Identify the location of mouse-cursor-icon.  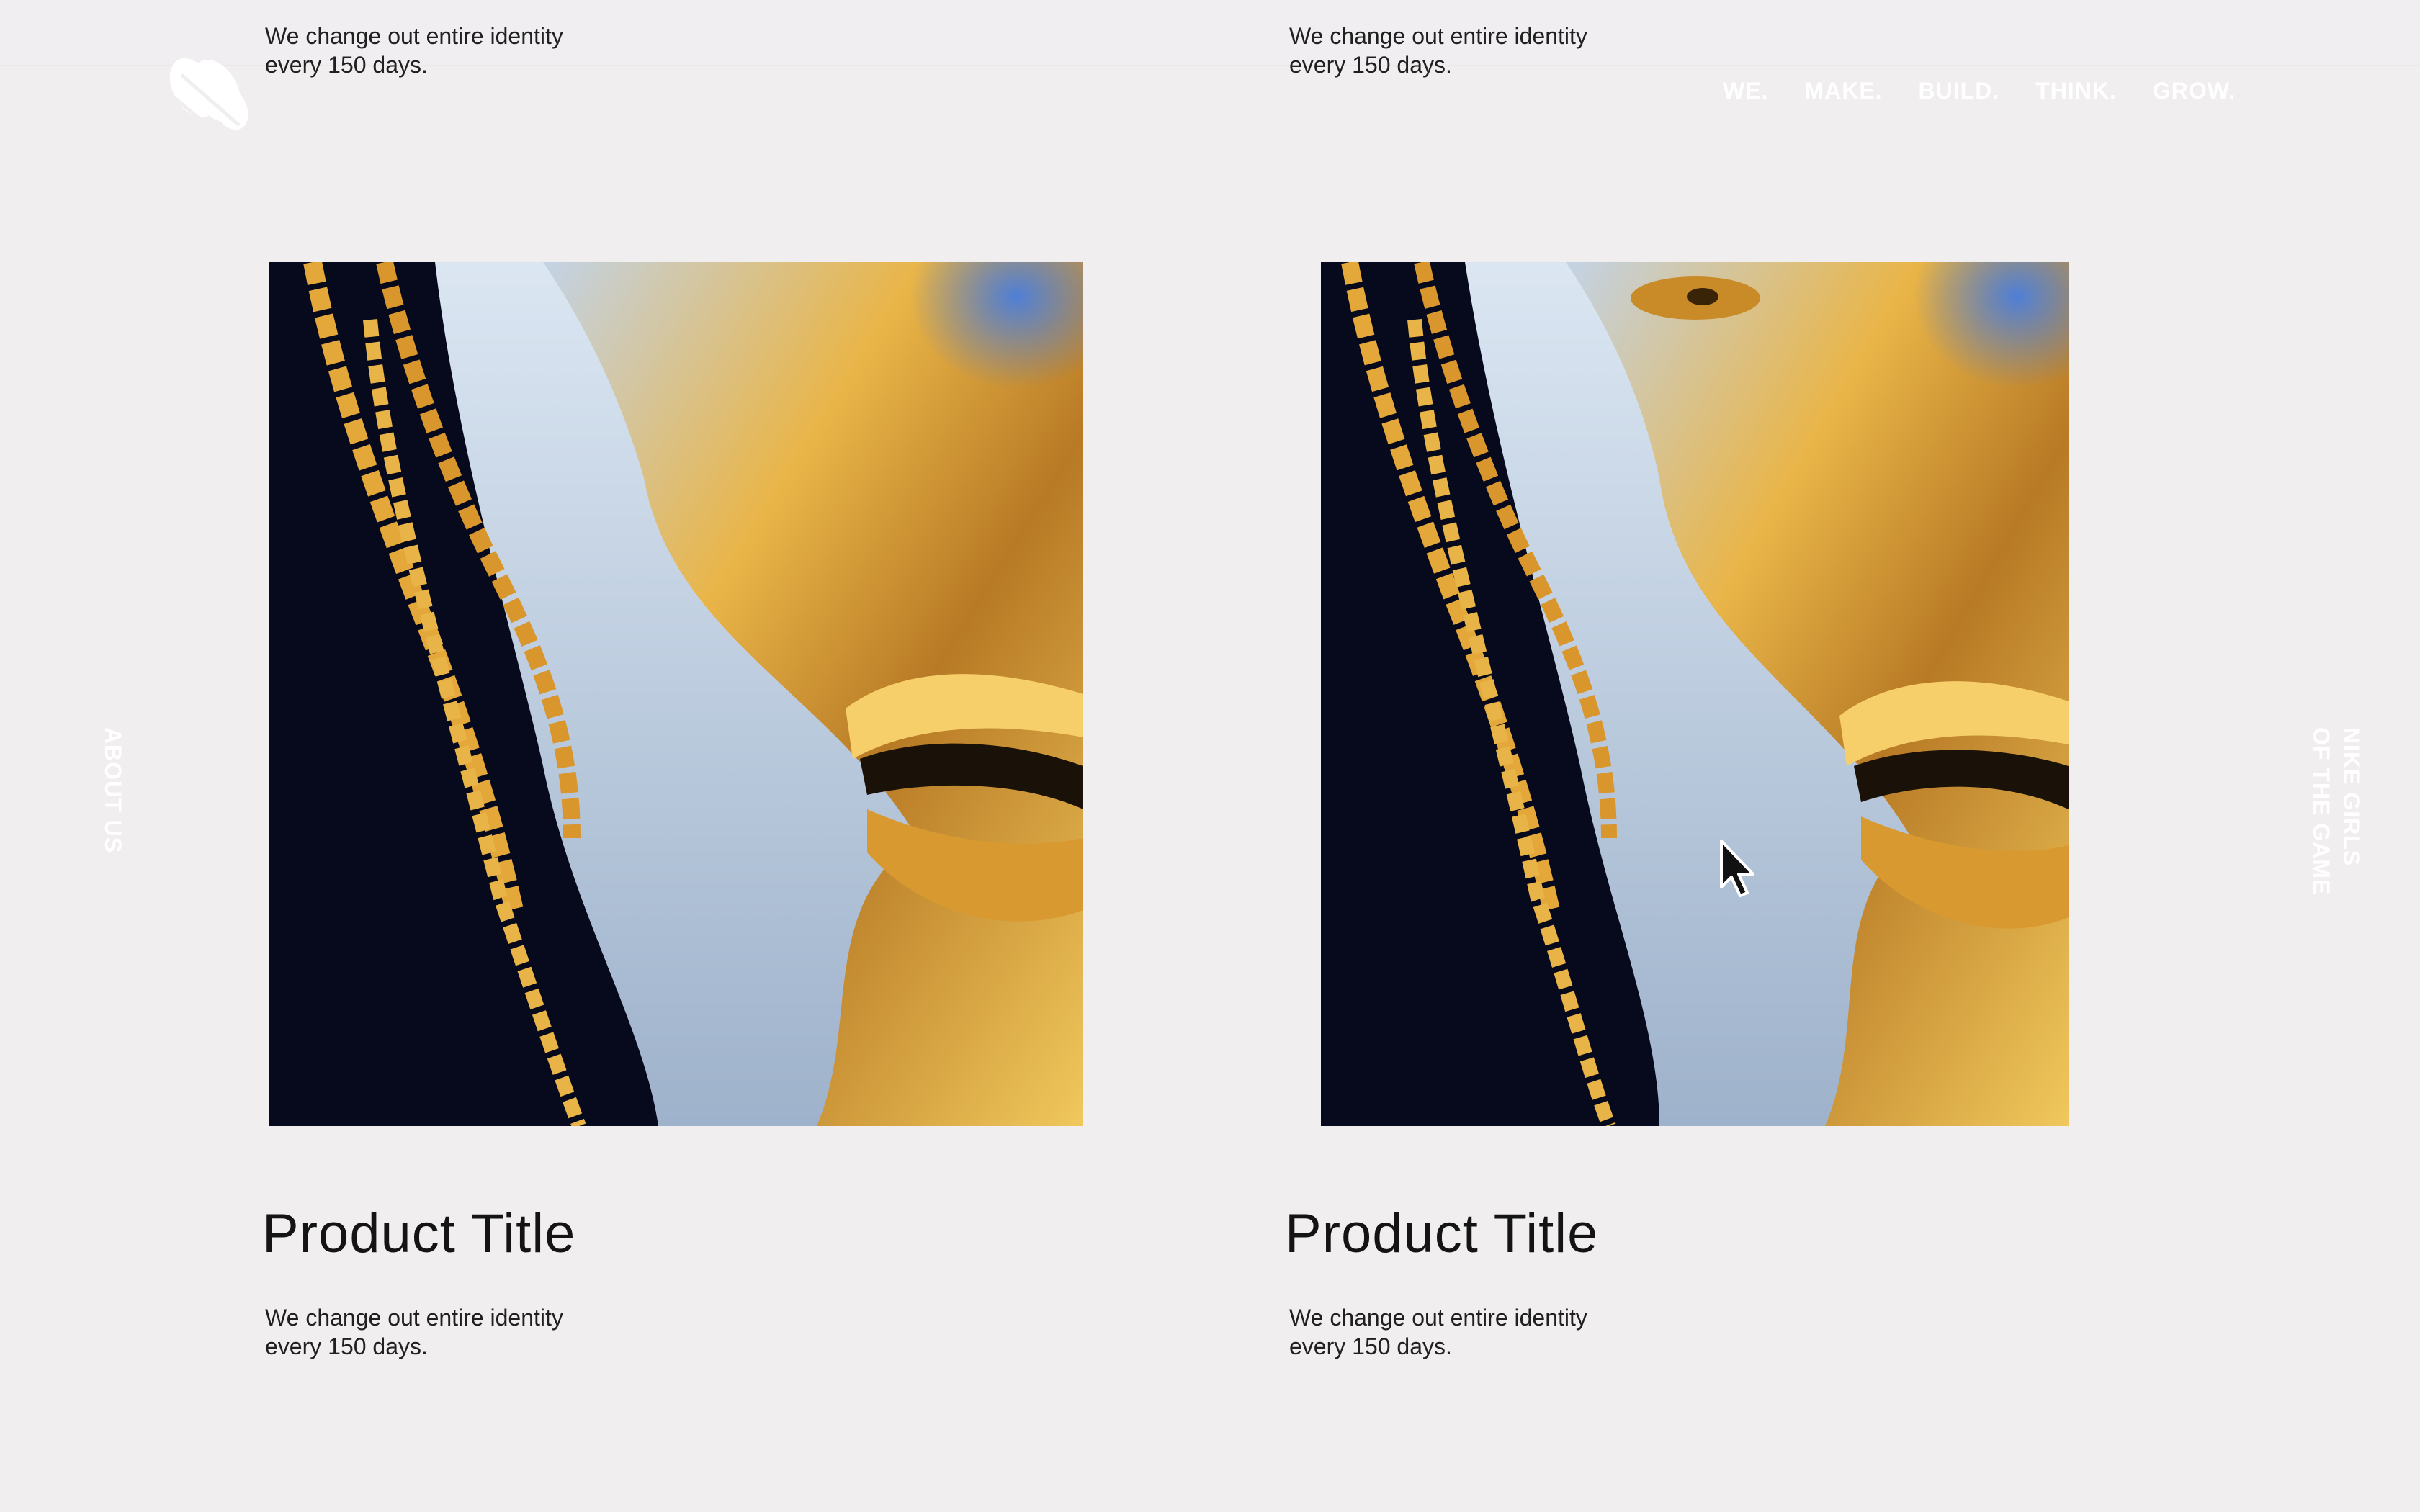
(1737, 869).